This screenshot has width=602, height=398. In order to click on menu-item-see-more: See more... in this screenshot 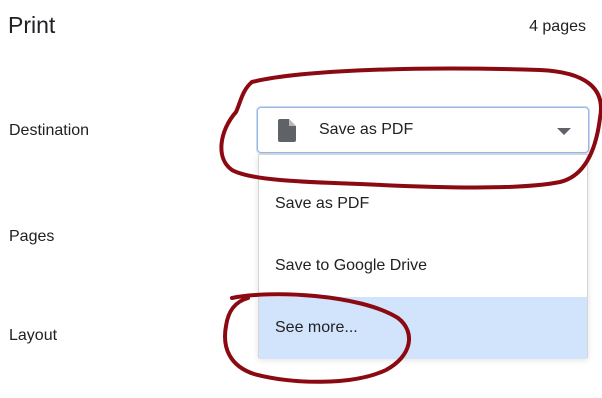, I will do `click(423, 328)`.